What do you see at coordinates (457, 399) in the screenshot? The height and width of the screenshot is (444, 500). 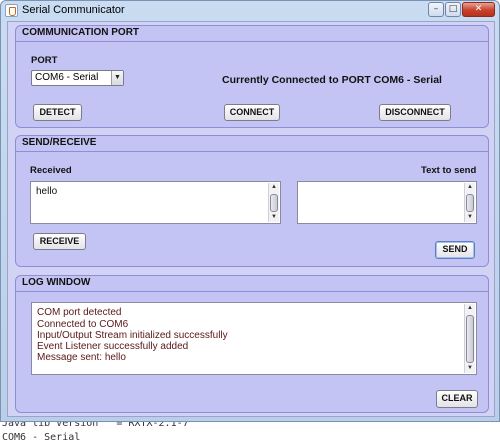 I see `clear-button: CLEAR` at bounding box center [457, 399].